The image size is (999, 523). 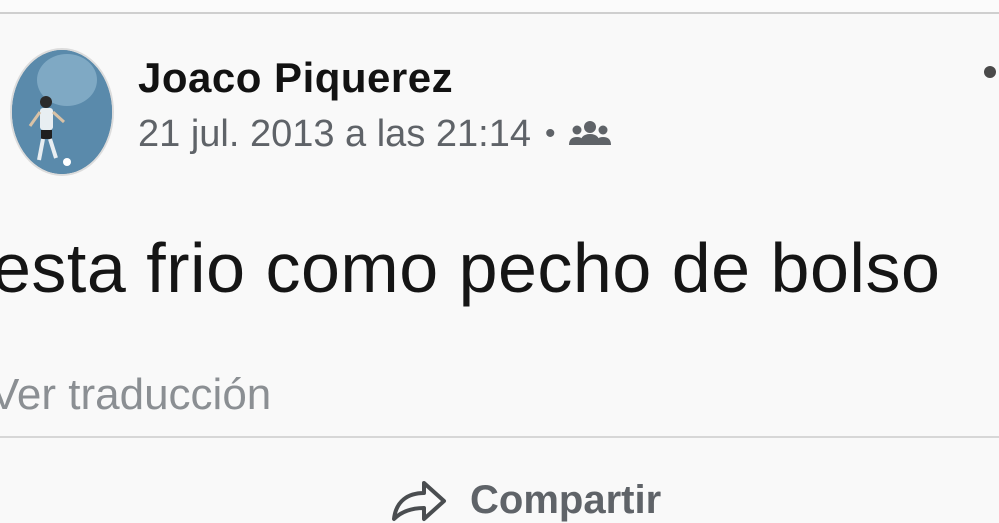 What do you see at coordinates (419, 501) in the screenshot?
I see `share-arrow-icon` at bounding box center [419, 501].